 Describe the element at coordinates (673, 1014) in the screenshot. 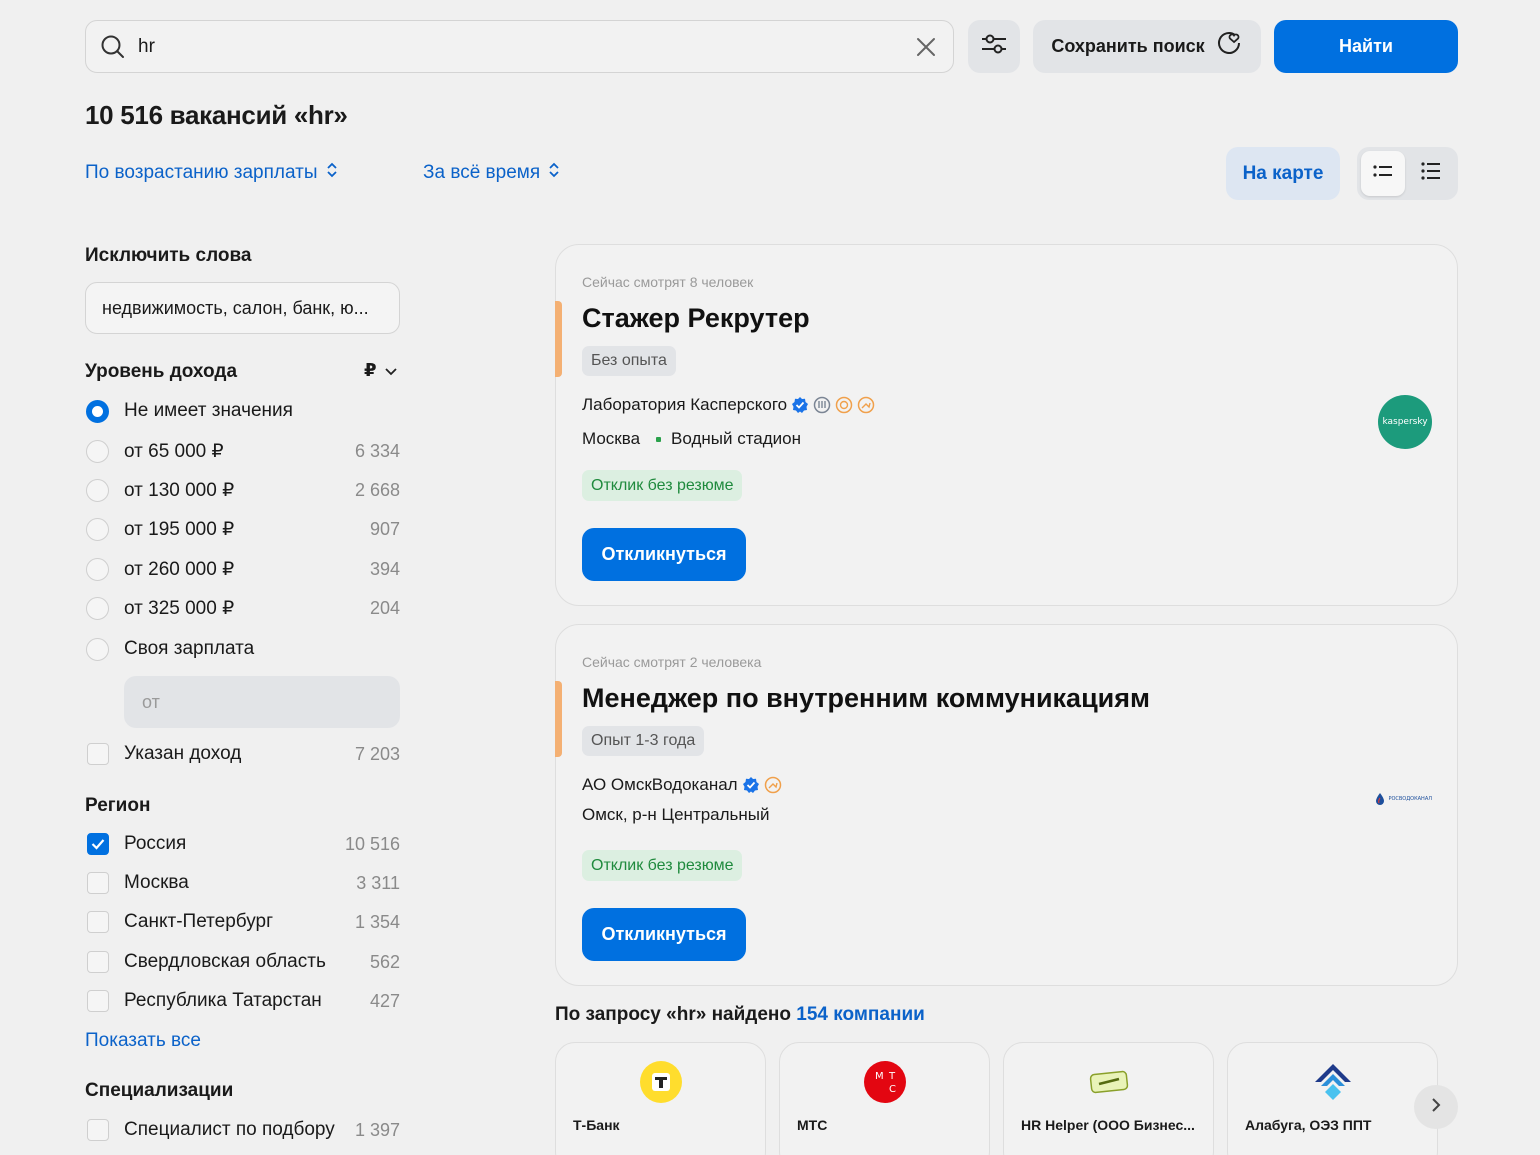

I see `companies-found-prefix: По запросу «hr» найдено` at that location.